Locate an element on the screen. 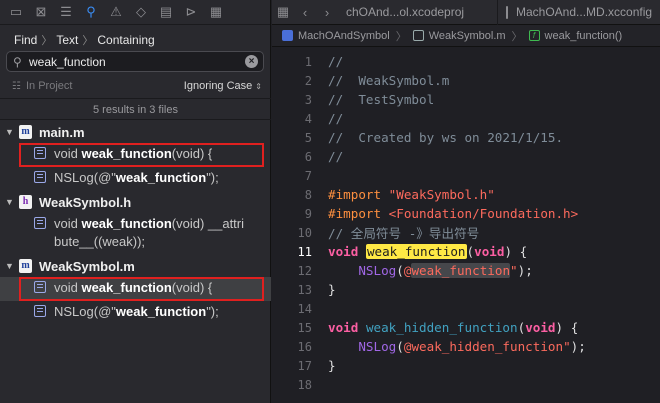 The image size is (660, 403). case-option-label: Ignoring Case is located at coordinates (218, 86).